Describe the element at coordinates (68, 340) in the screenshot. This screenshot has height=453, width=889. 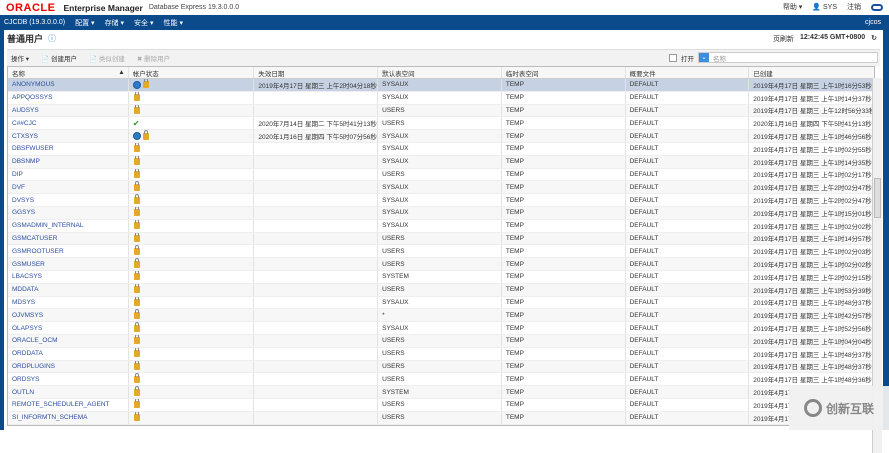
I see `user-name-link: ORACLE_OCM` at that location.